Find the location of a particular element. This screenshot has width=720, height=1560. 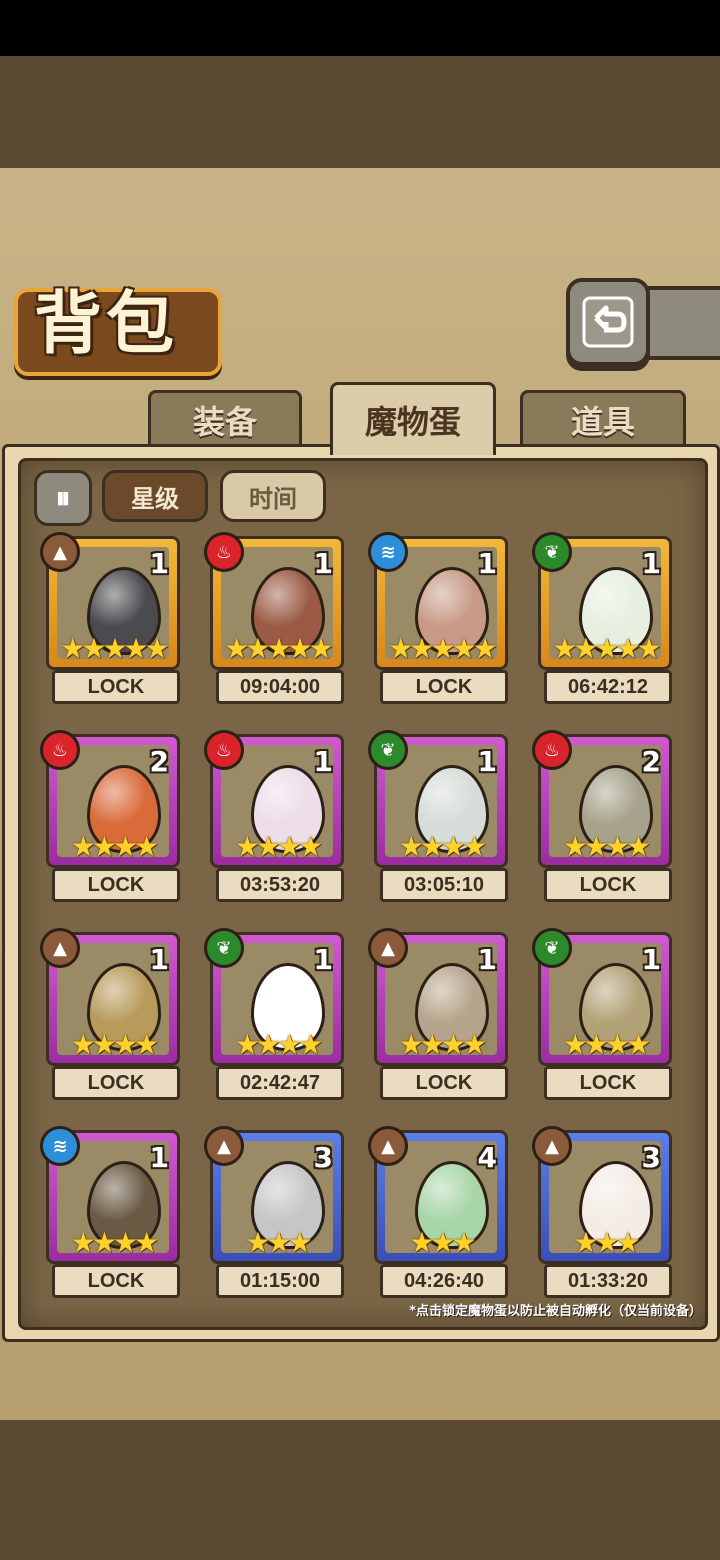

sort-chip-stars-label: 星级 is located at coordinates (155, 498).